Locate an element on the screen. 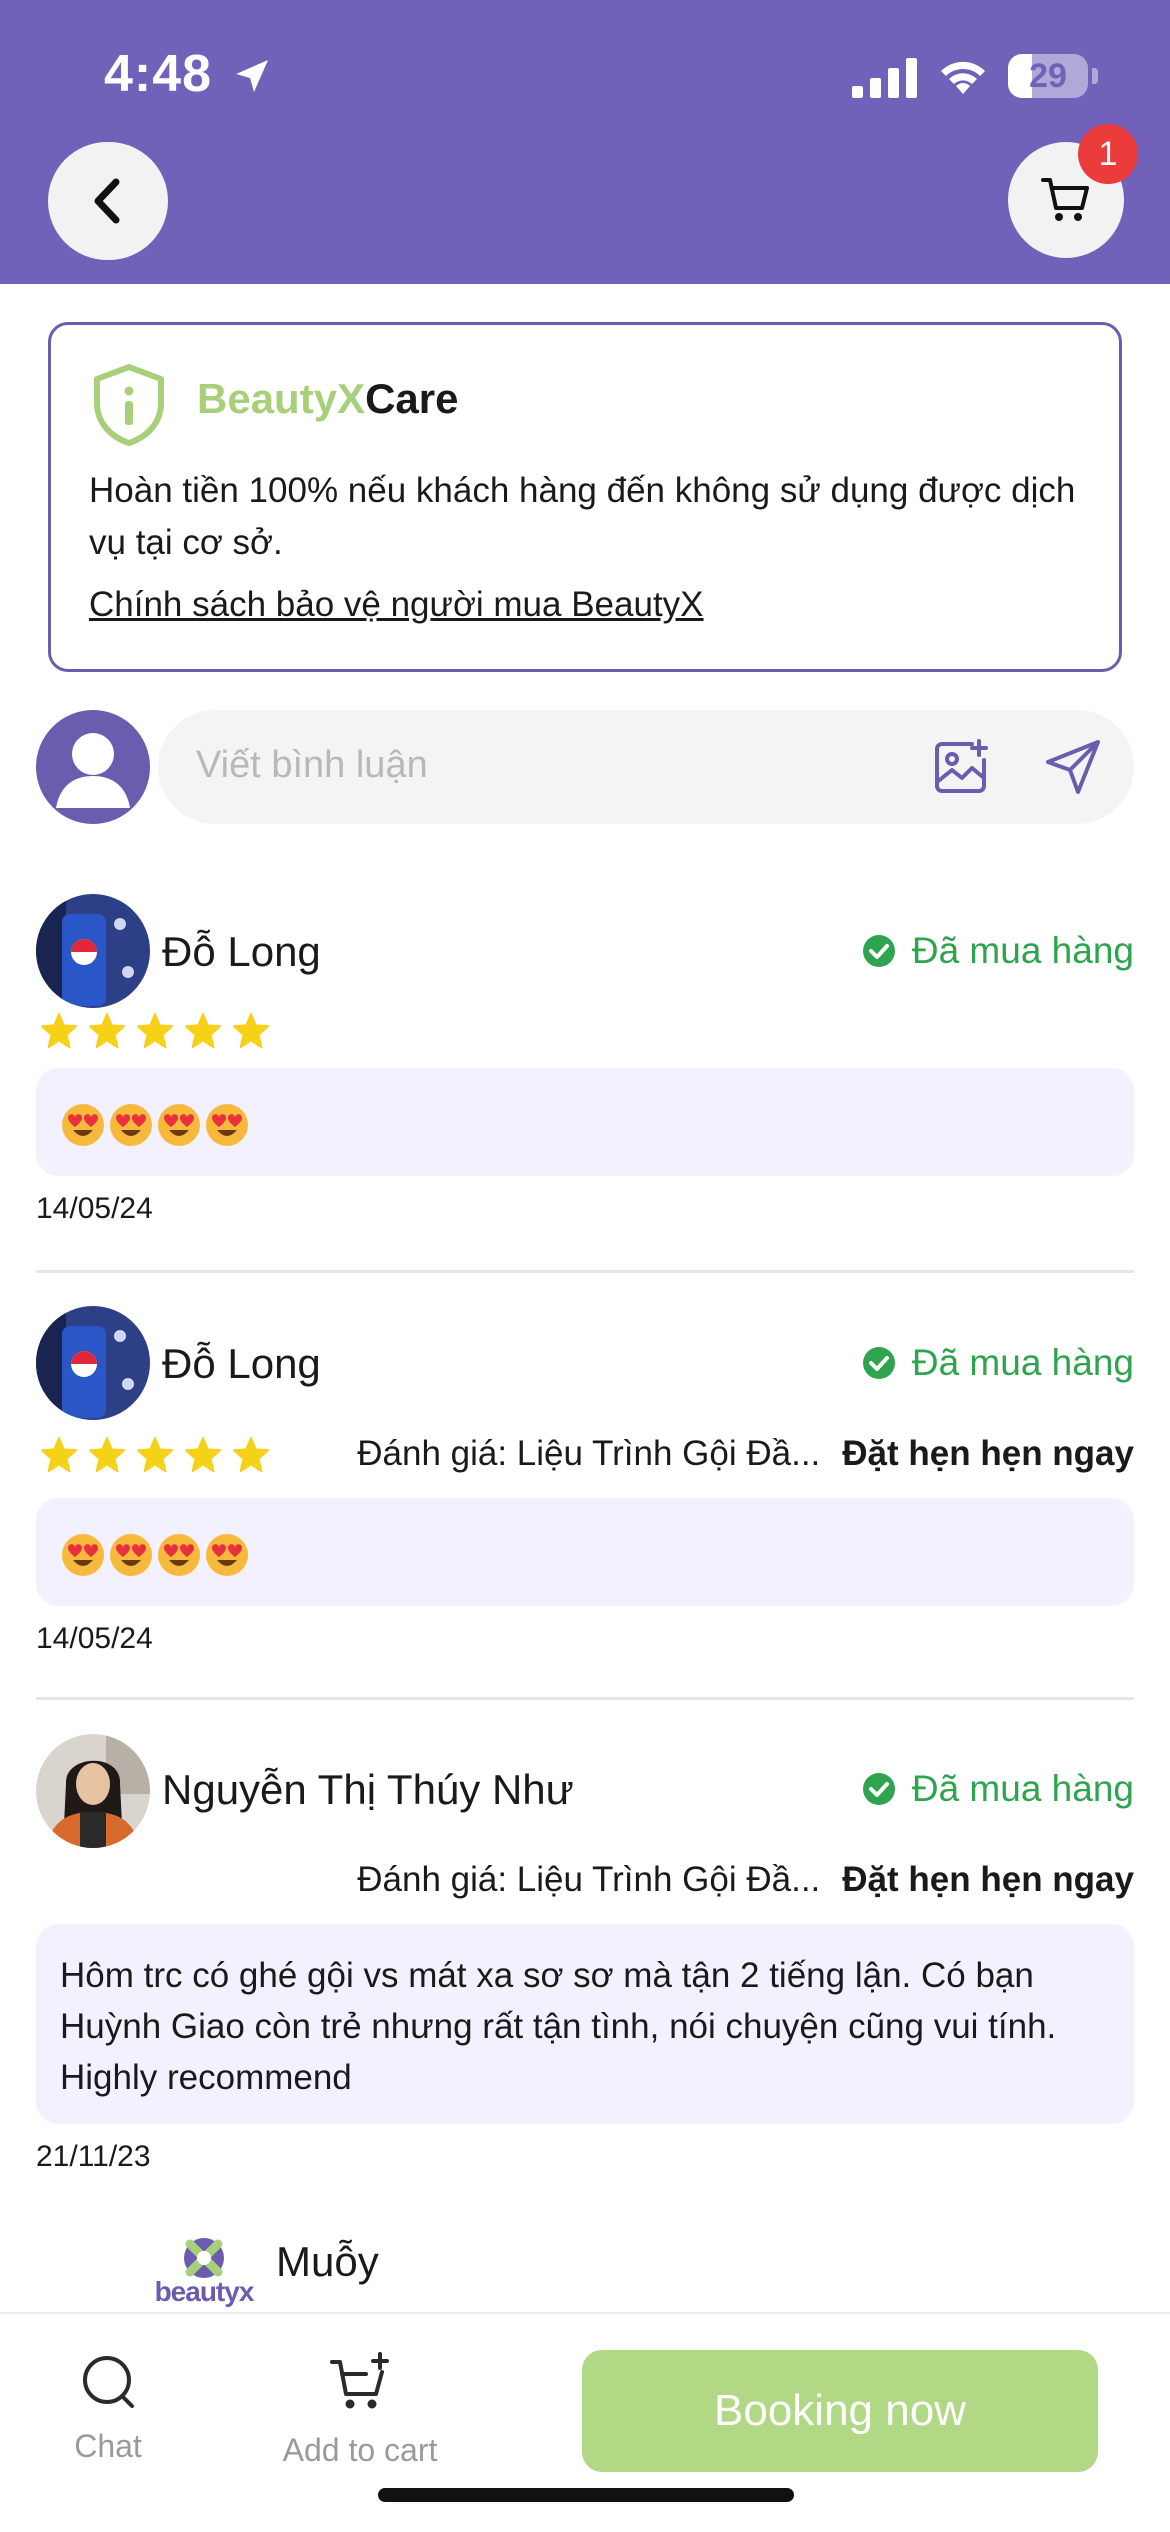  reviewer-name: Muỗy is located at coordinates (327, 2261).